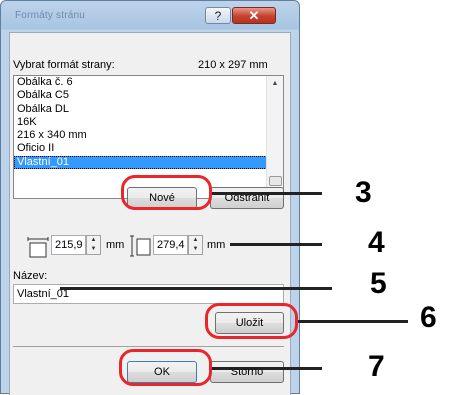  Describe the element at coordinates (148, 122) in the screenshot. I see `list-item: 16K` at that location.